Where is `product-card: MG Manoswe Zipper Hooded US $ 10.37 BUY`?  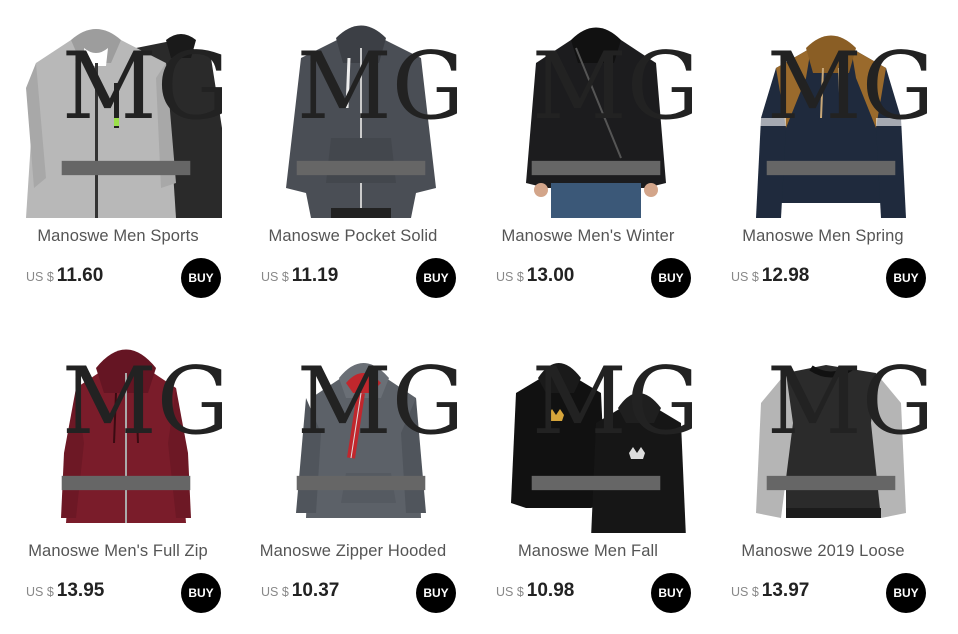
product-card: MG Manoswe Zipper Hooded US $ 10.37 BUY is located at coordinates (353, 465).